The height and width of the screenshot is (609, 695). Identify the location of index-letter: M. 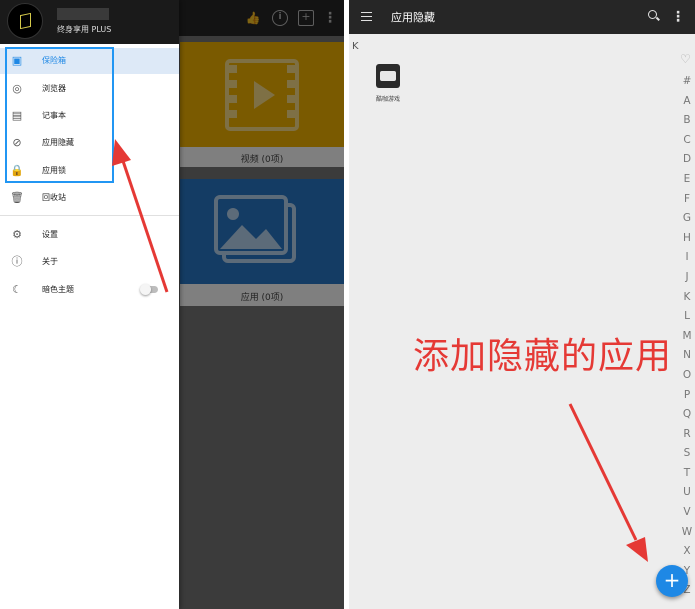
(687, 337).